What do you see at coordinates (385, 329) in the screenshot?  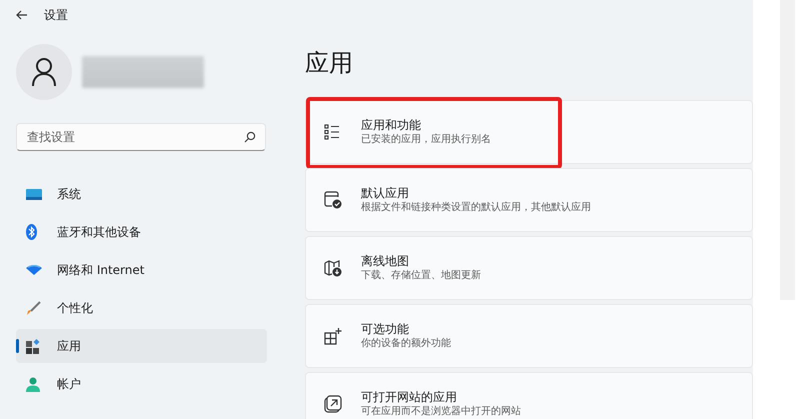 I see `card-title: 可选功能` at bounding box center [385, 329].